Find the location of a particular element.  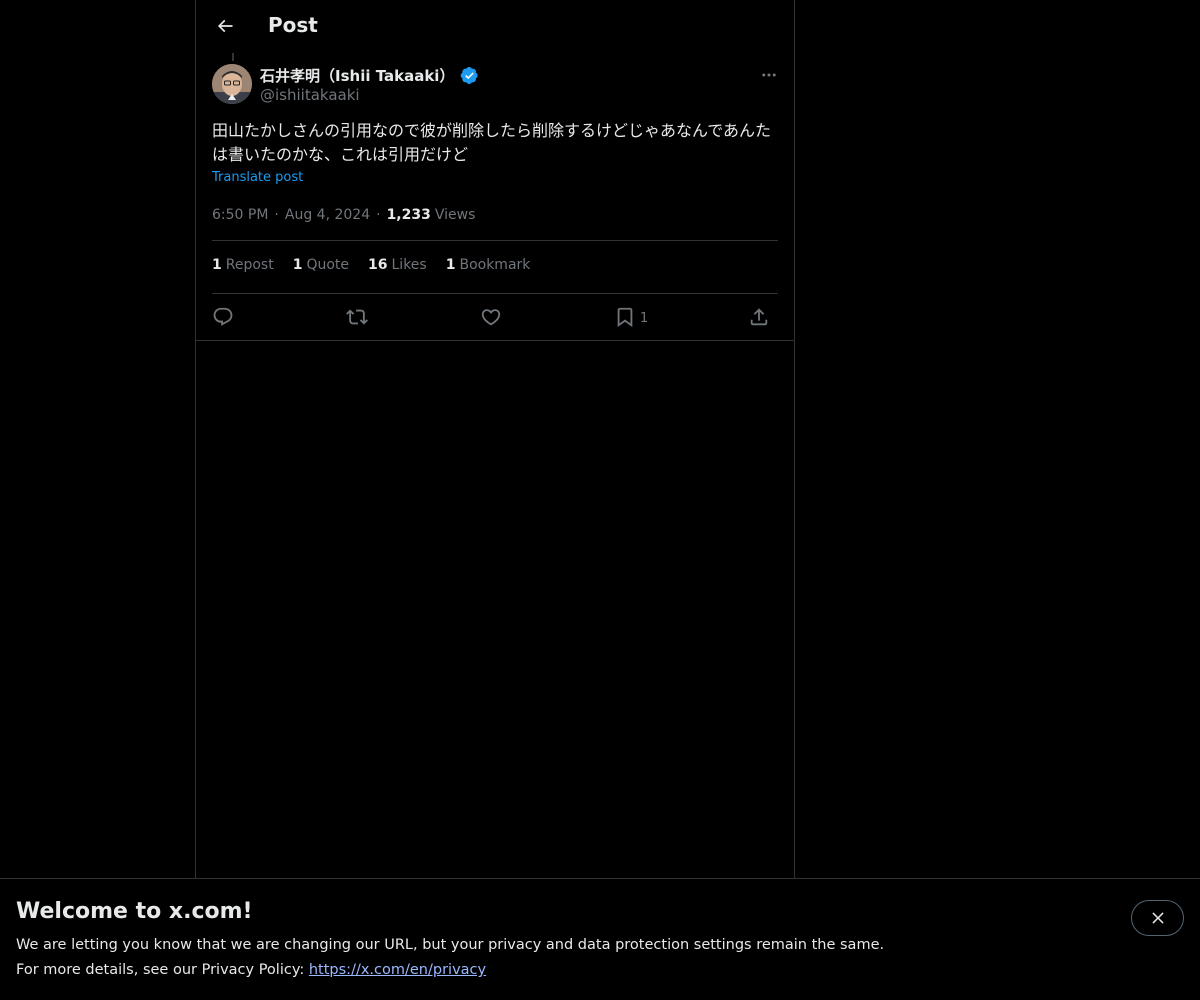

tweet-meta: 6:50 PM · Aug 4, 2024 · 1,233 Views is located at coordinates (343, 215).